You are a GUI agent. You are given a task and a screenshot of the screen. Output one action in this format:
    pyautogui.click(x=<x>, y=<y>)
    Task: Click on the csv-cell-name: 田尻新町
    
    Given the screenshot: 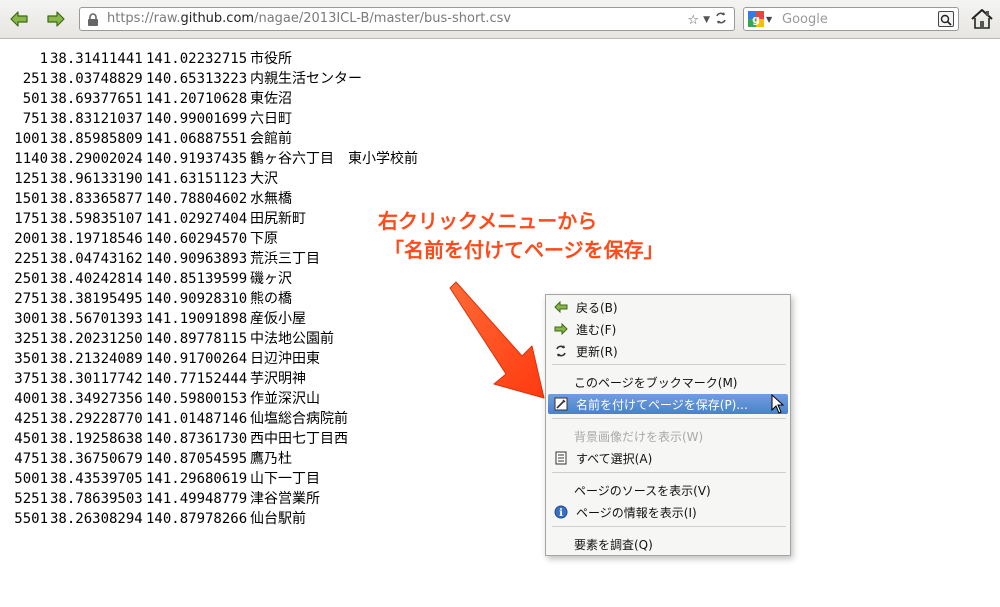 What is the action you would take?
    pyautogui.click(x=278, y=219)
    